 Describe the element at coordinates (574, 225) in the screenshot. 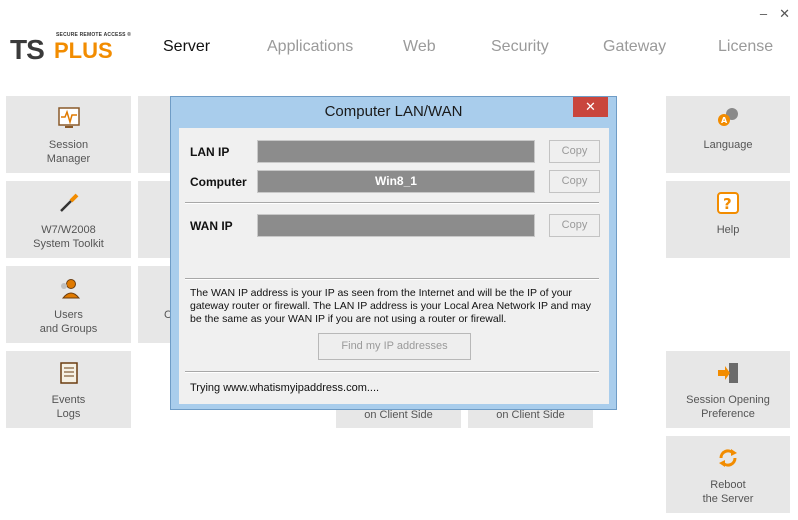

I see `copy-wan-button: Copy` at that location.